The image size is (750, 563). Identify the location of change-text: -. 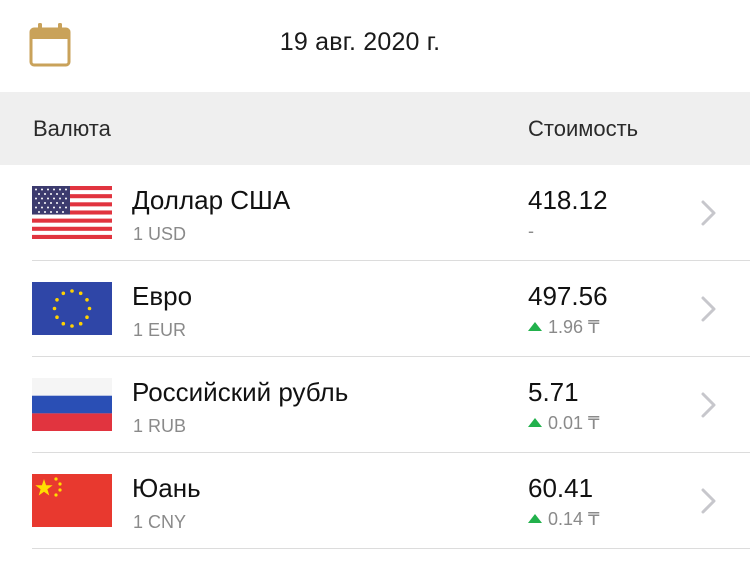
(531, 231).